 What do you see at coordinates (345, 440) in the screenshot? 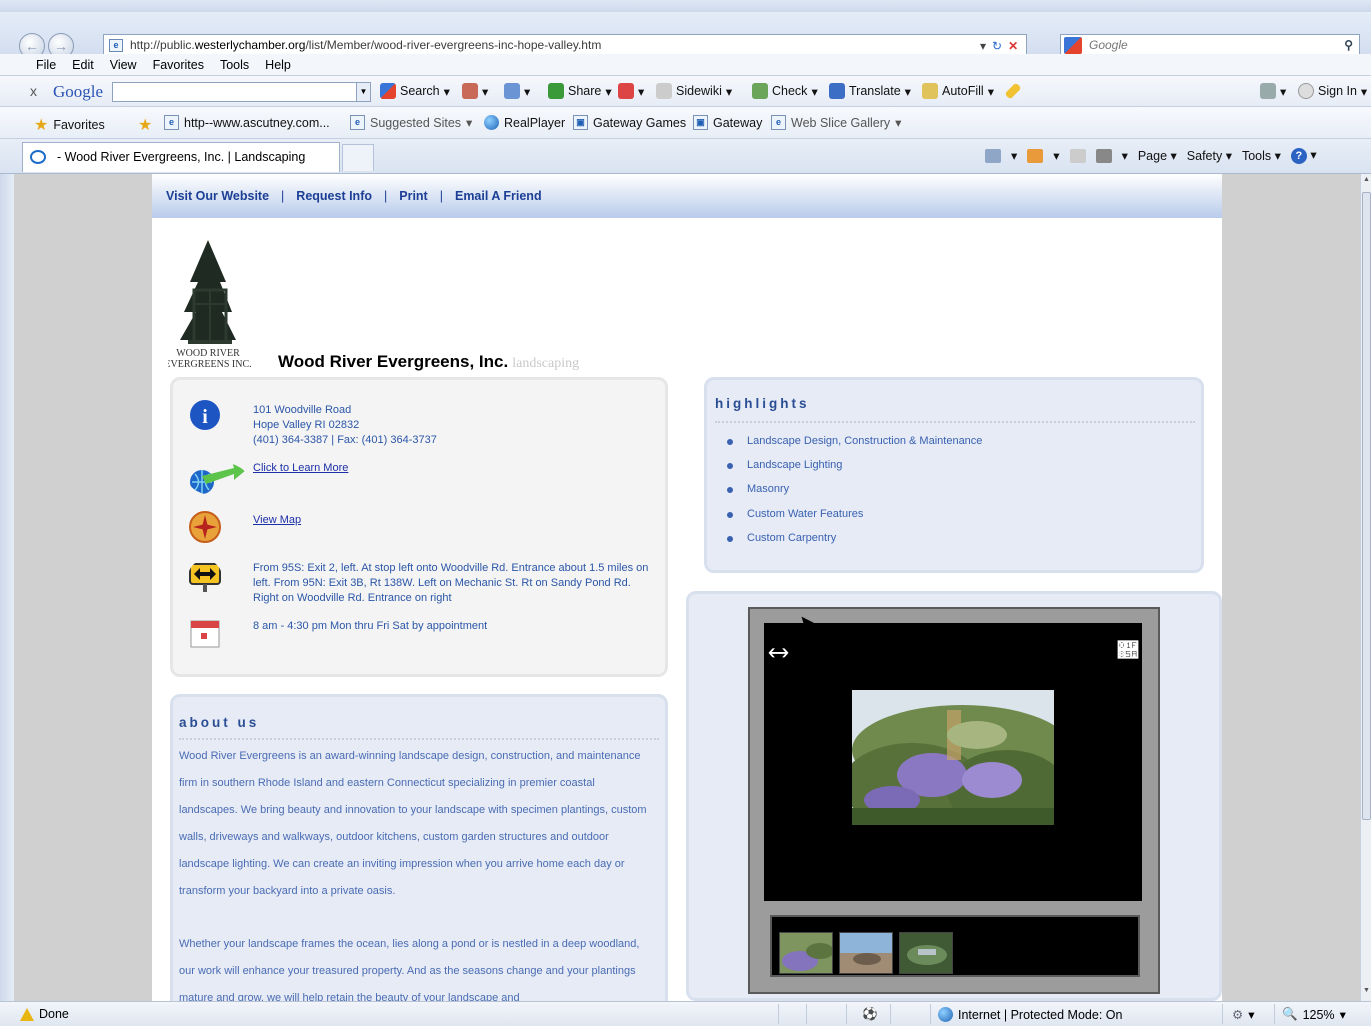
I see `phone-fax: (401) 364-3387 | Fax: (401) 364-3737` at bounding box center [345, 440].